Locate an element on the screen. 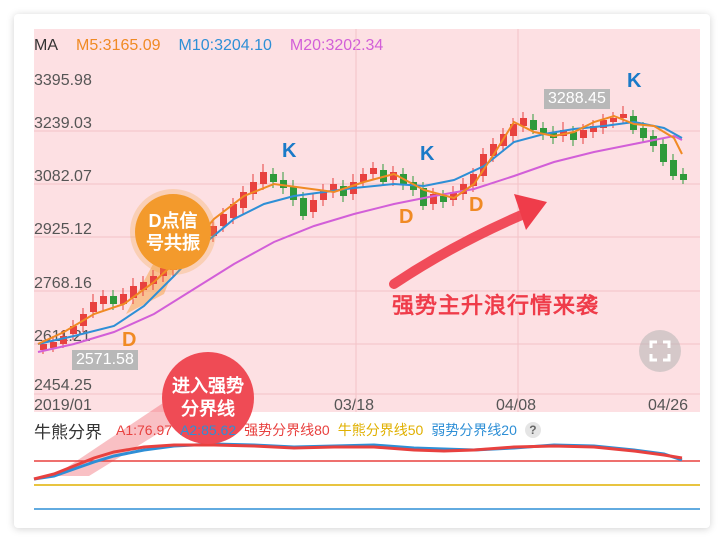 This screenshot has height=546, width=726. fullscreen-icon is located at coordinates (660, 351).